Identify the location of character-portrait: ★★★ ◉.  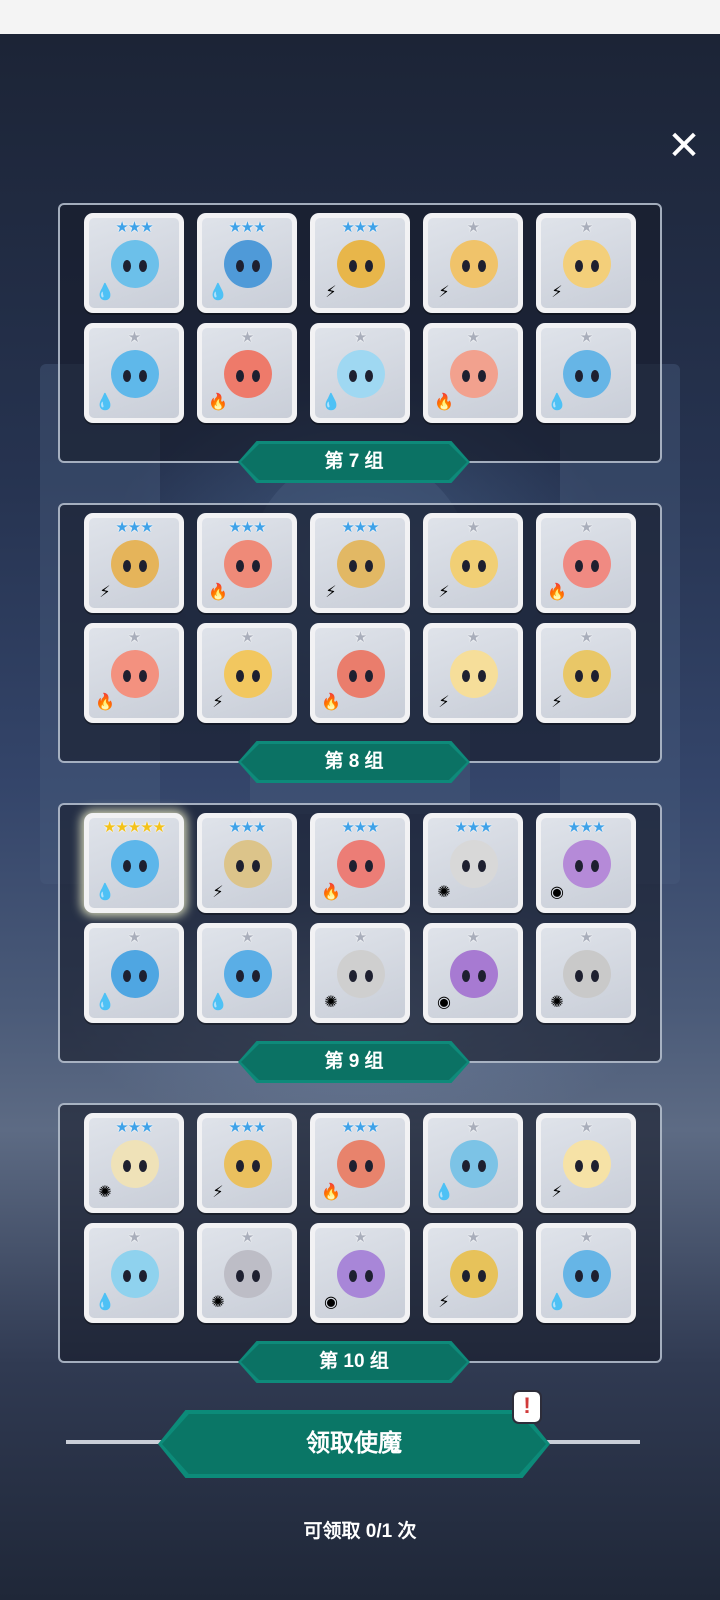
(586, 863).